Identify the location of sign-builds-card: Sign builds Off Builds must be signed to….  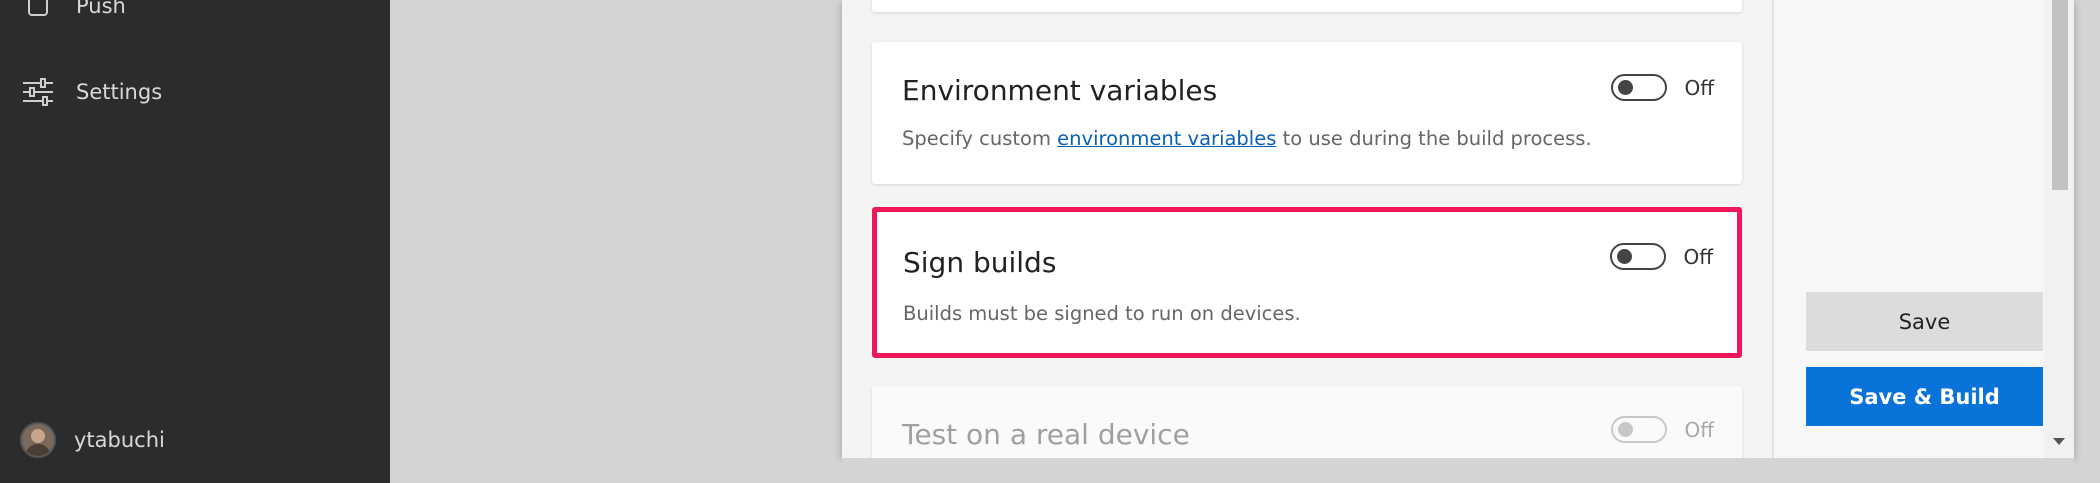
(1307, 282).